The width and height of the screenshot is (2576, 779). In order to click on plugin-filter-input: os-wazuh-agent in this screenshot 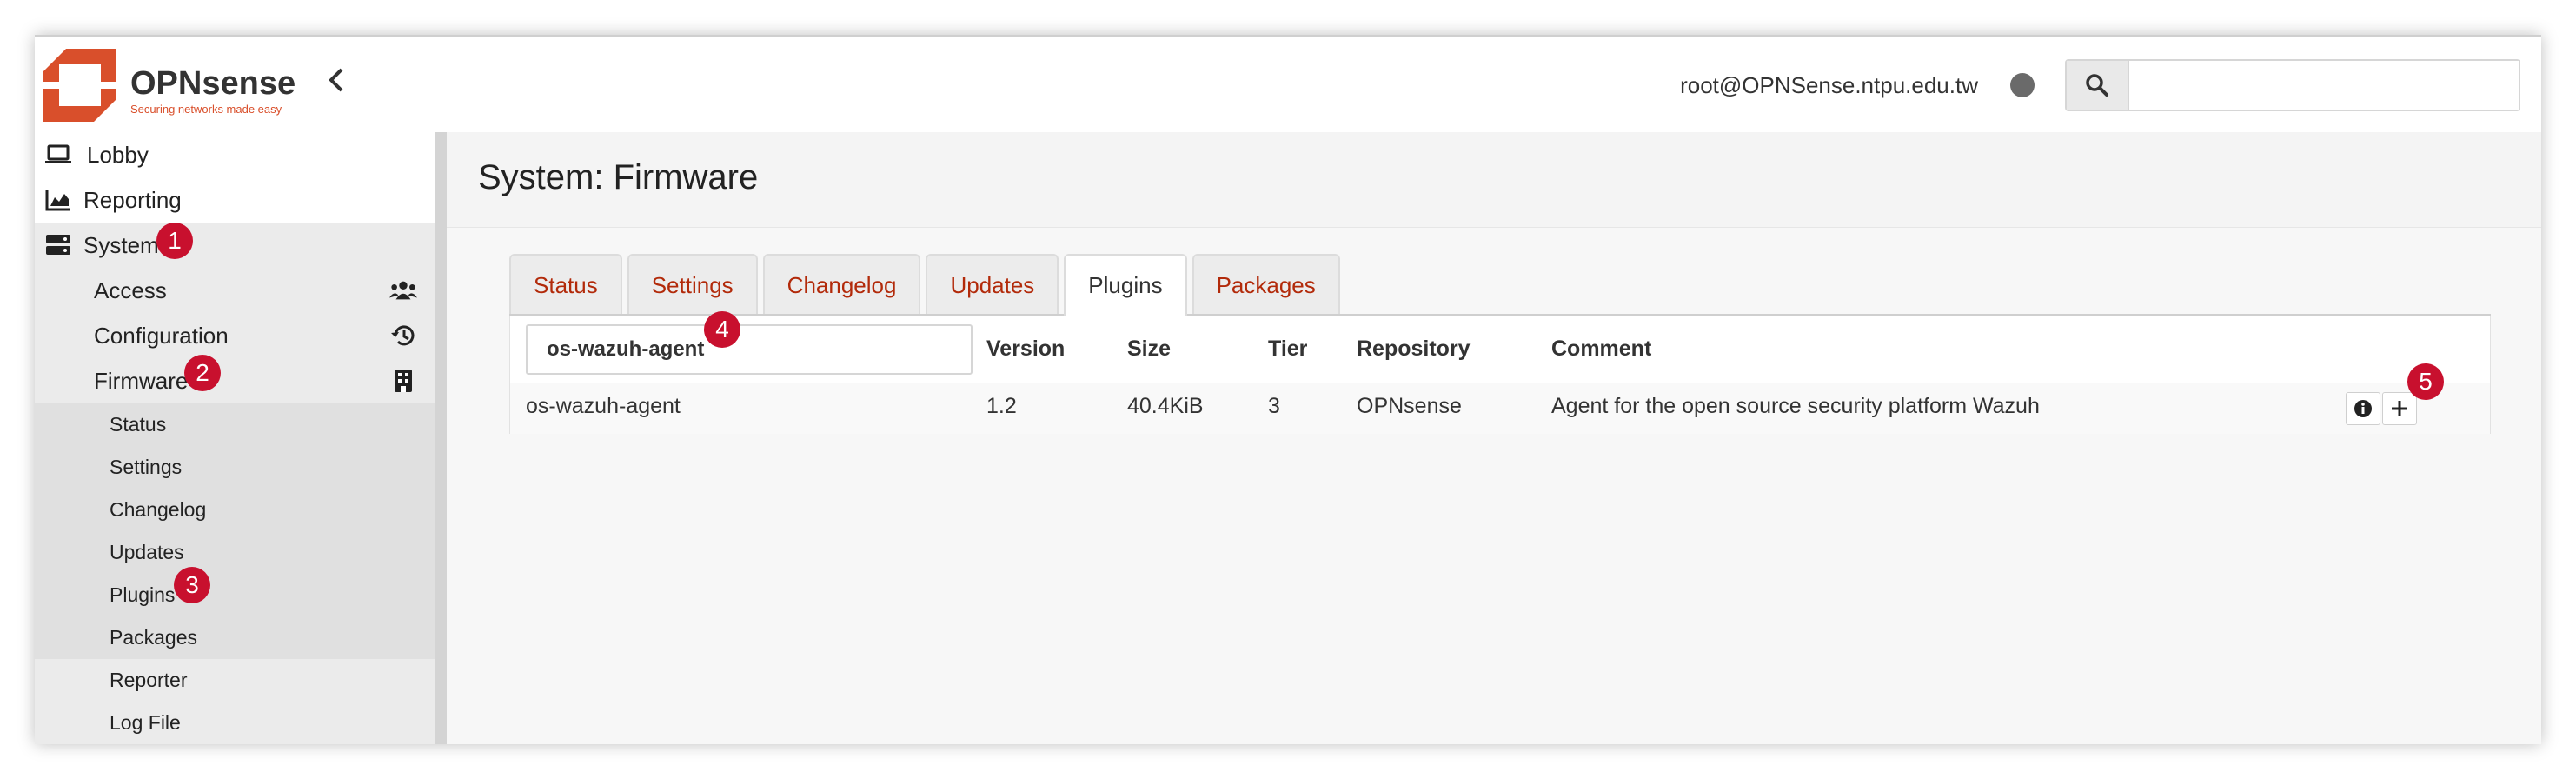, I will do `click(749, 350)`.